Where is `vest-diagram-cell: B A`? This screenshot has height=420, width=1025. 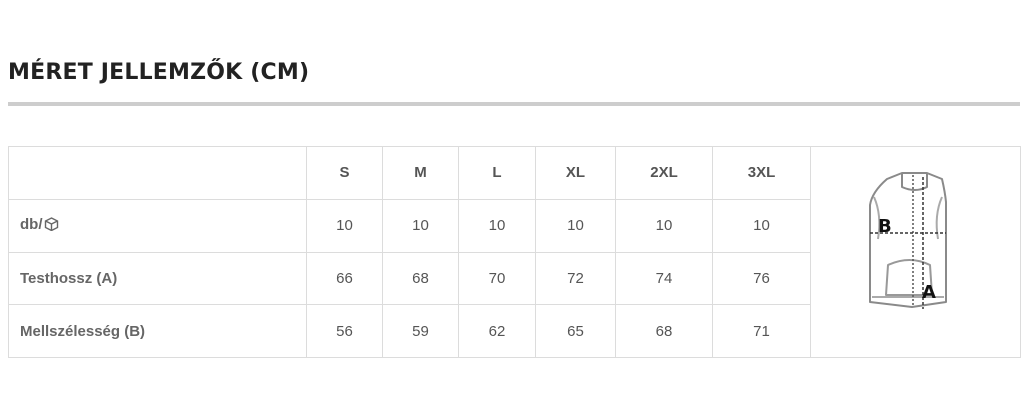 vest-diagram-cell: B A is located at coordinates (915, 252).